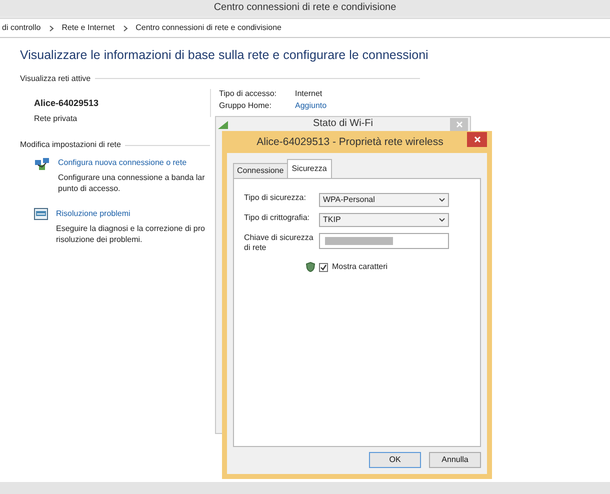  What do you see at coordinates (310, 267) in the screenshot?
I see `shield-icon` at bounding box center [310, 267].